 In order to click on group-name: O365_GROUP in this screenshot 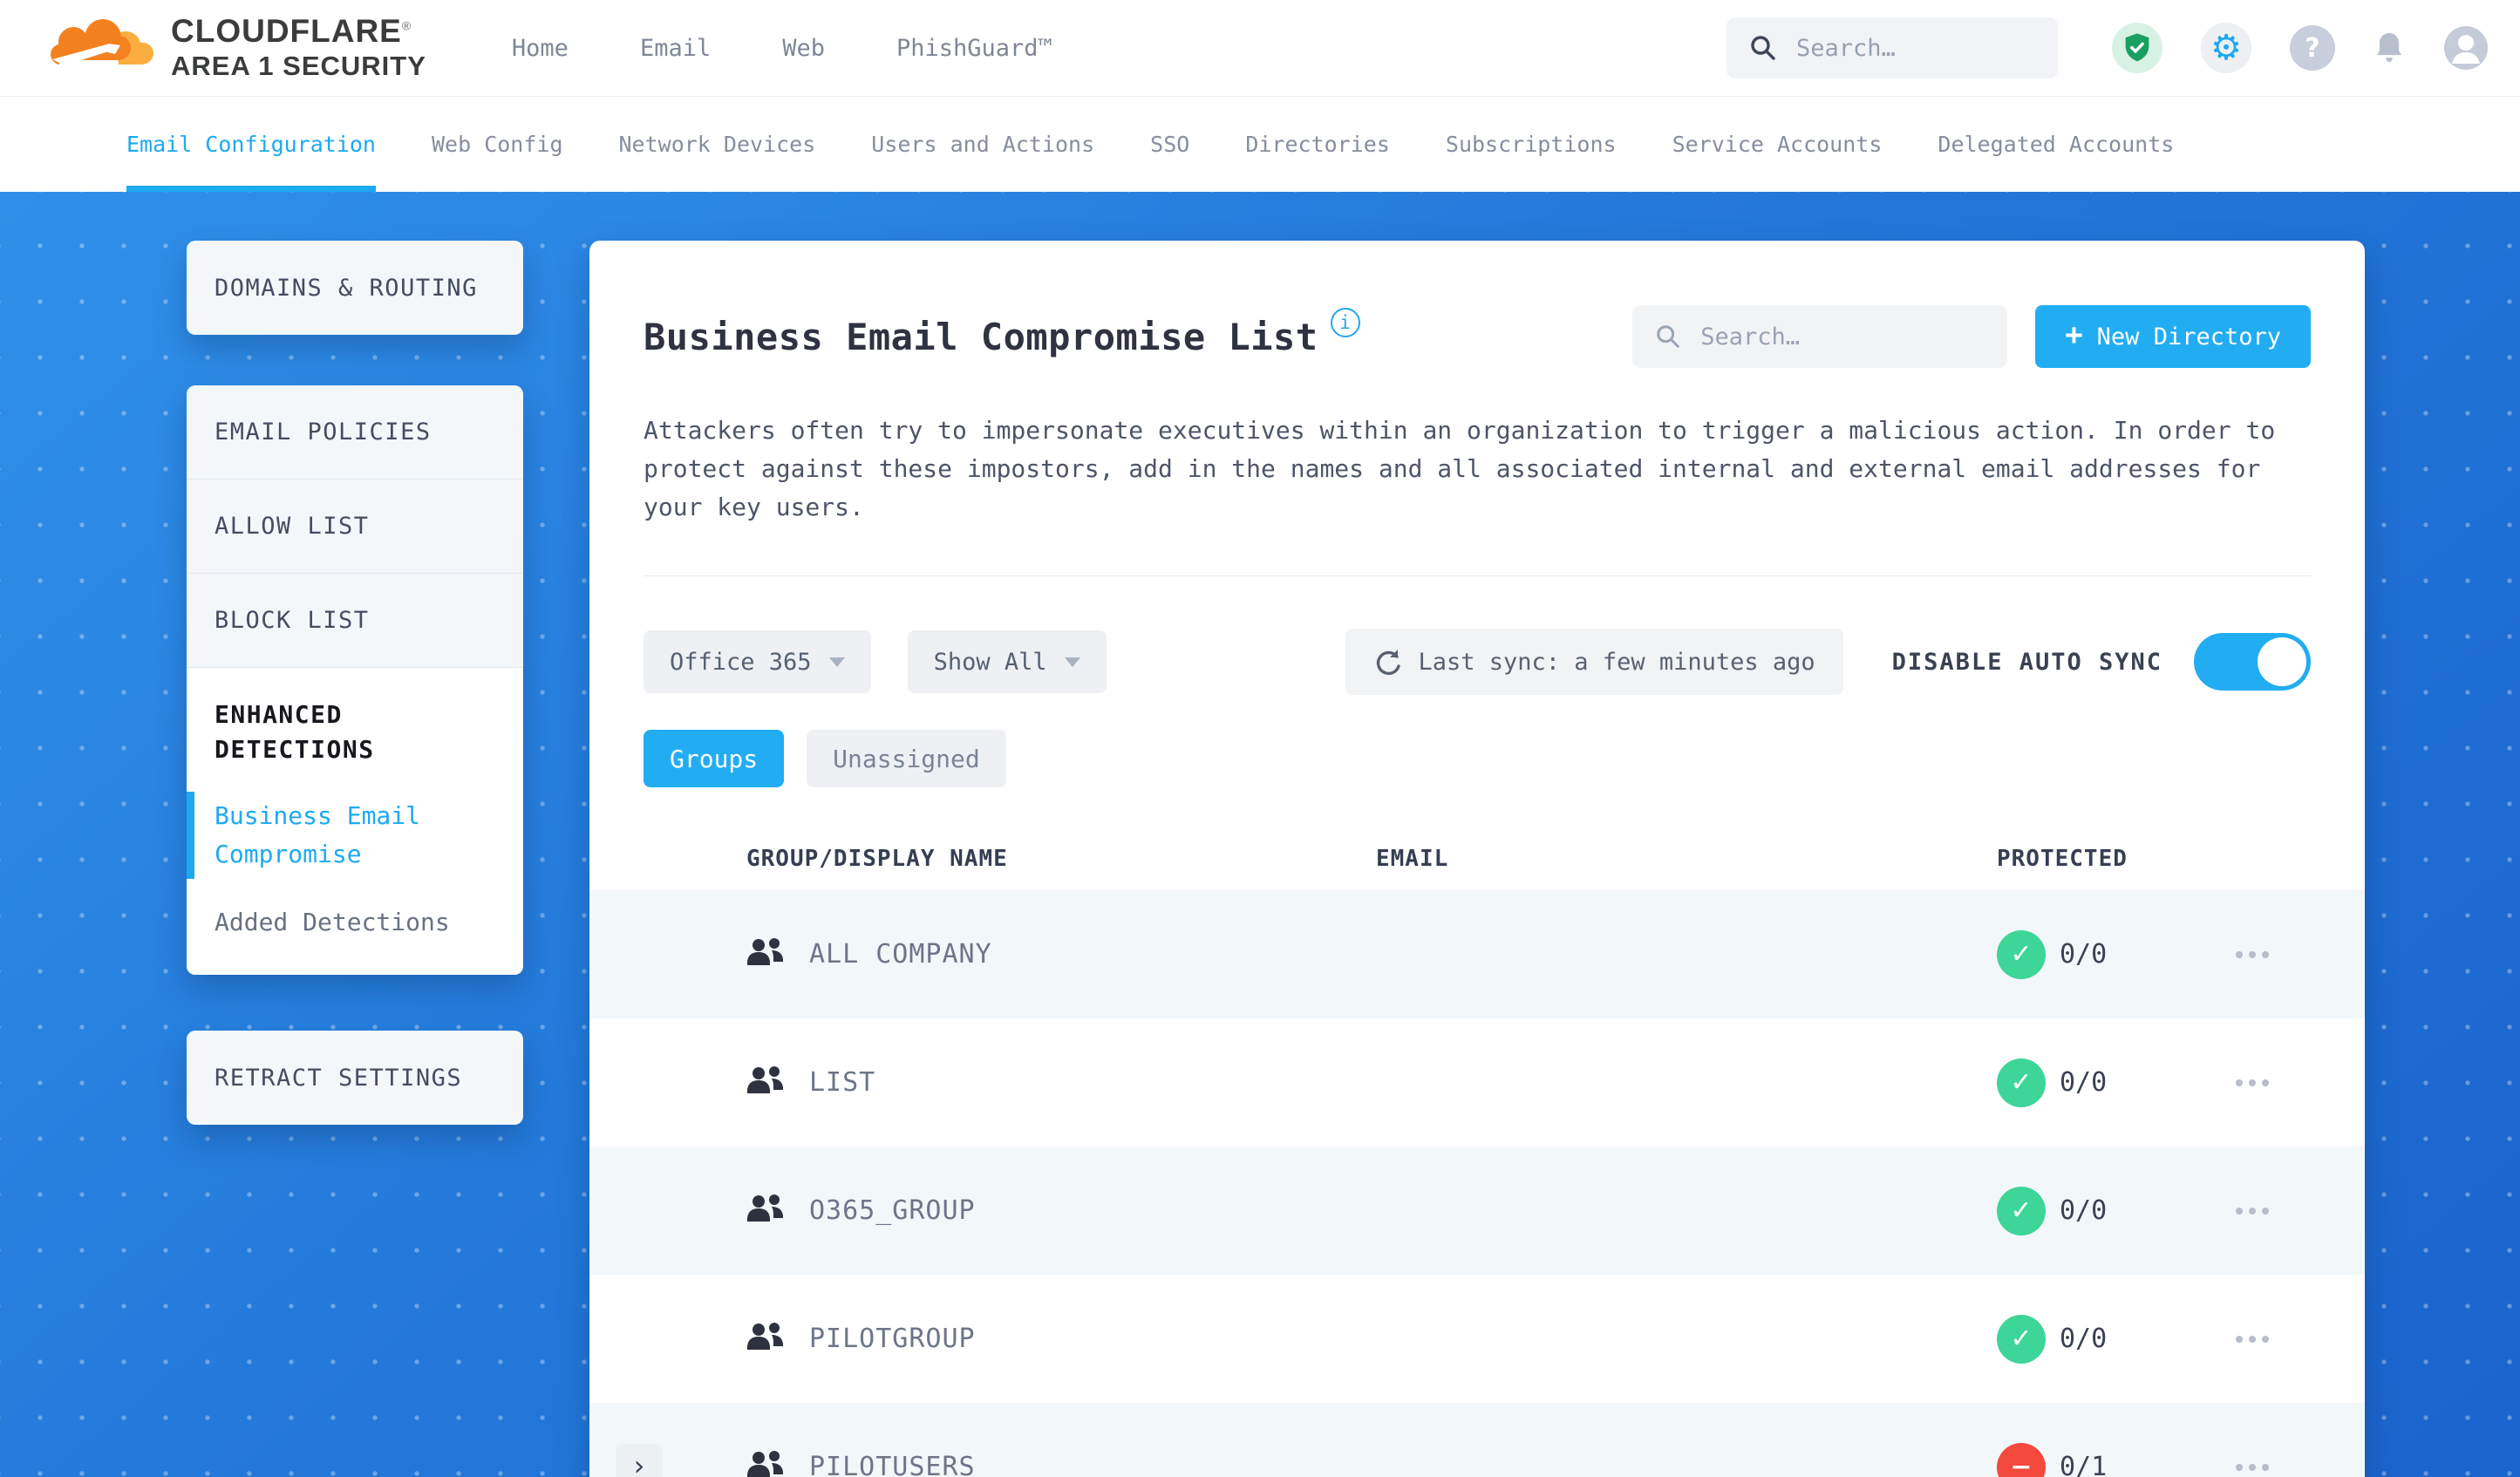, I will do `click(892, 1210)`.